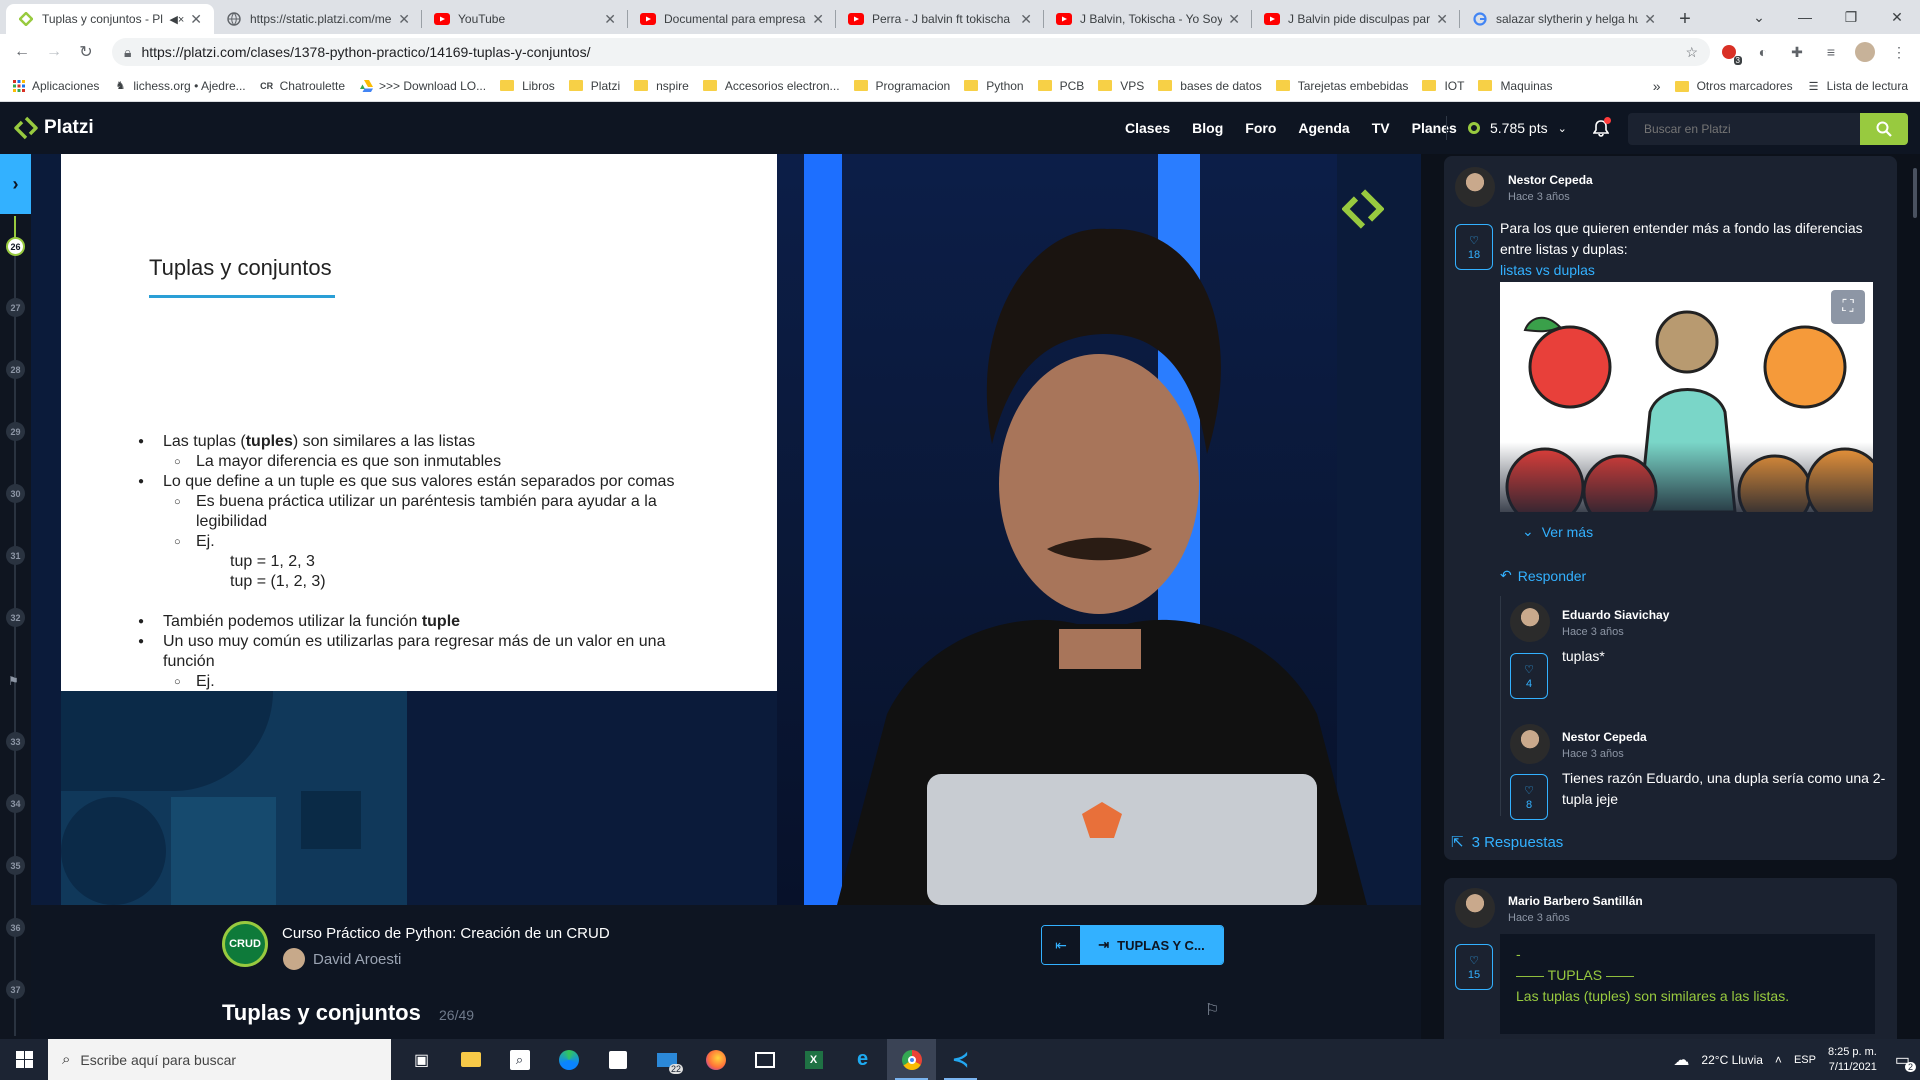 The width and height of the screenshot is (1920, 1080). What do you see at coordinates (666, 1059) in the screenshot?
I see `mail-icon: 22` at bounding box center [666, 1059].